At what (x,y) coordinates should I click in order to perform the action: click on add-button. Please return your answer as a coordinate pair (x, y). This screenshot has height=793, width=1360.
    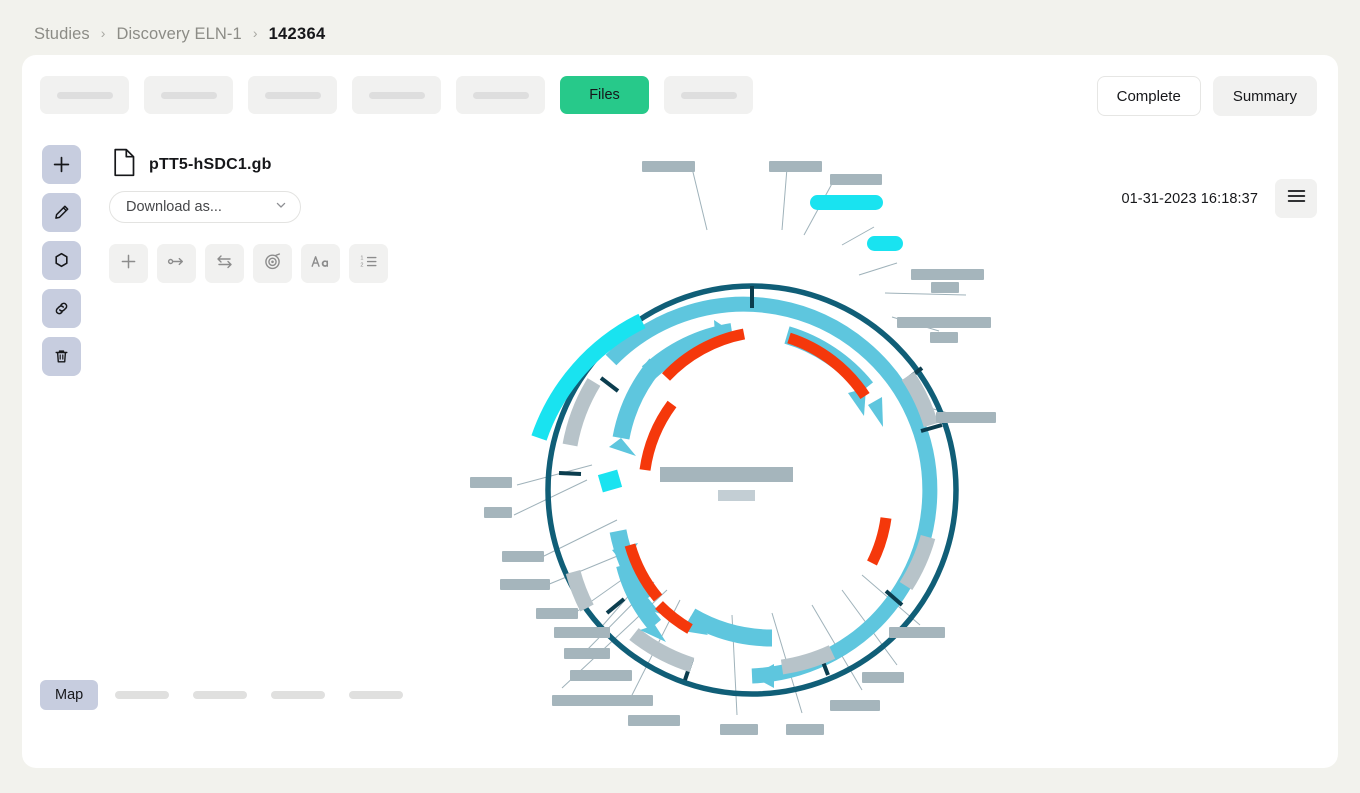
    Looking at the image, I should click on (61, 164).